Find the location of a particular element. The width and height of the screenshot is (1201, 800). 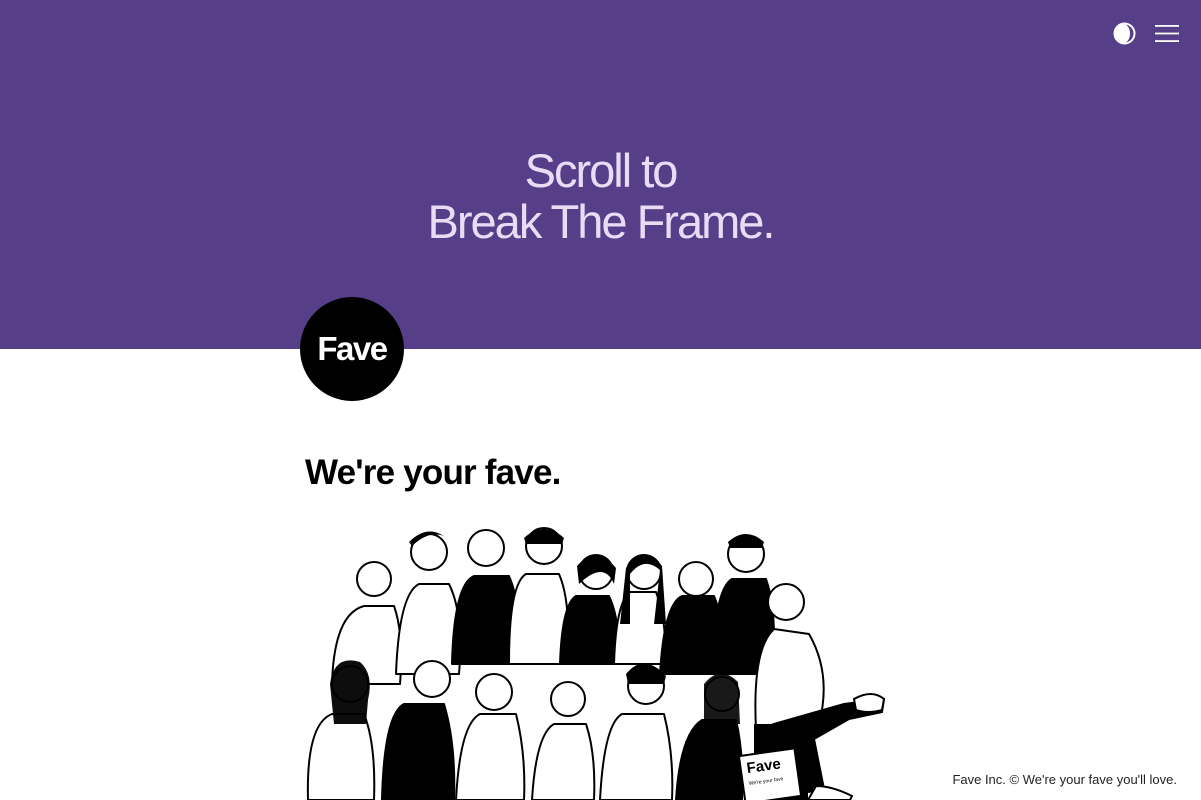

section-heading: We're your fave. is located at coordinates (433, 472).